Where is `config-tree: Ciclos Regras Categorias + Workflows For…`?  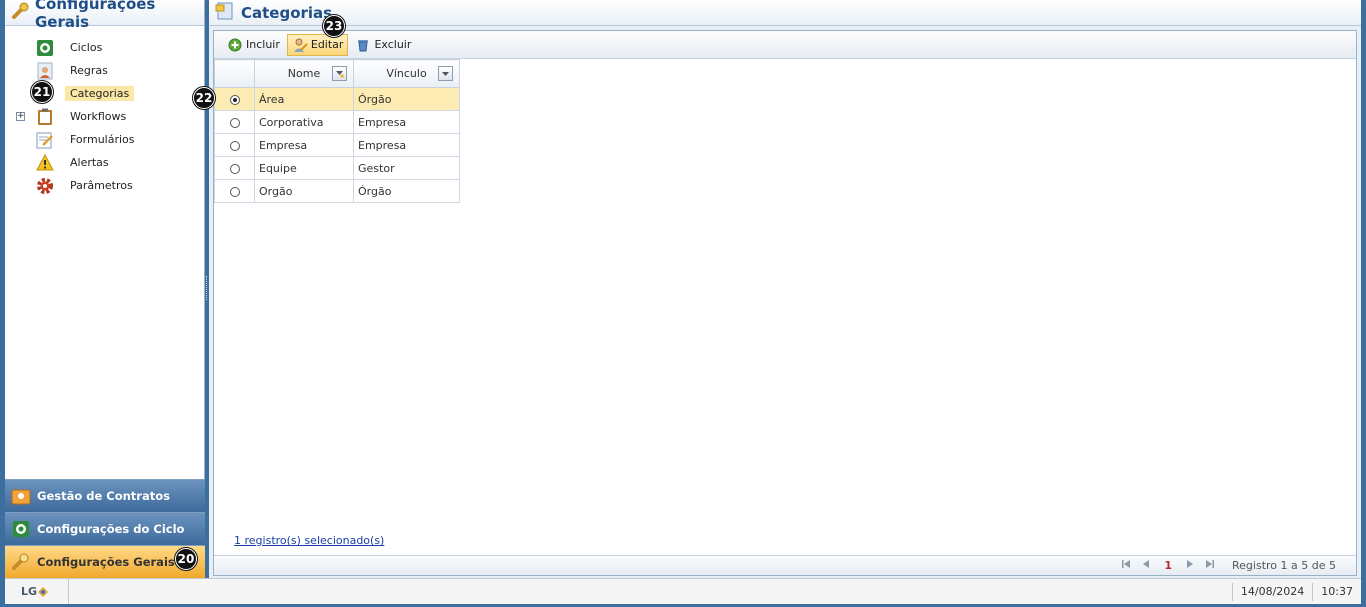
config-tree: Ciclos Regras Categorias + Workflows For… is located at coordinates (104, 111).